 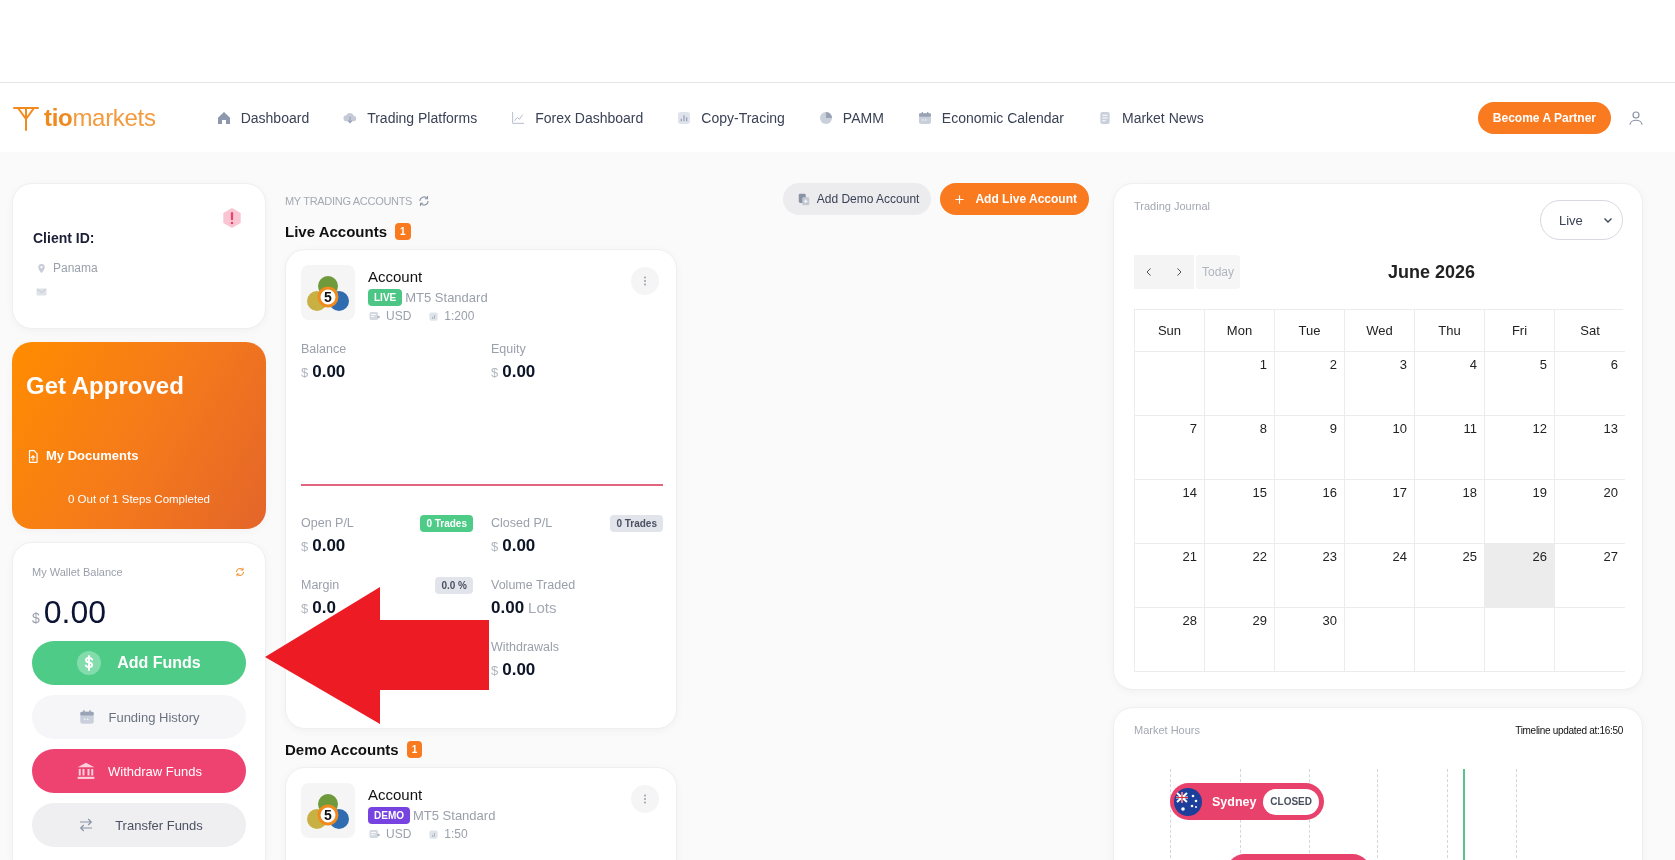 I want to click on stat-label: Balance, so click(x=324, y=349).